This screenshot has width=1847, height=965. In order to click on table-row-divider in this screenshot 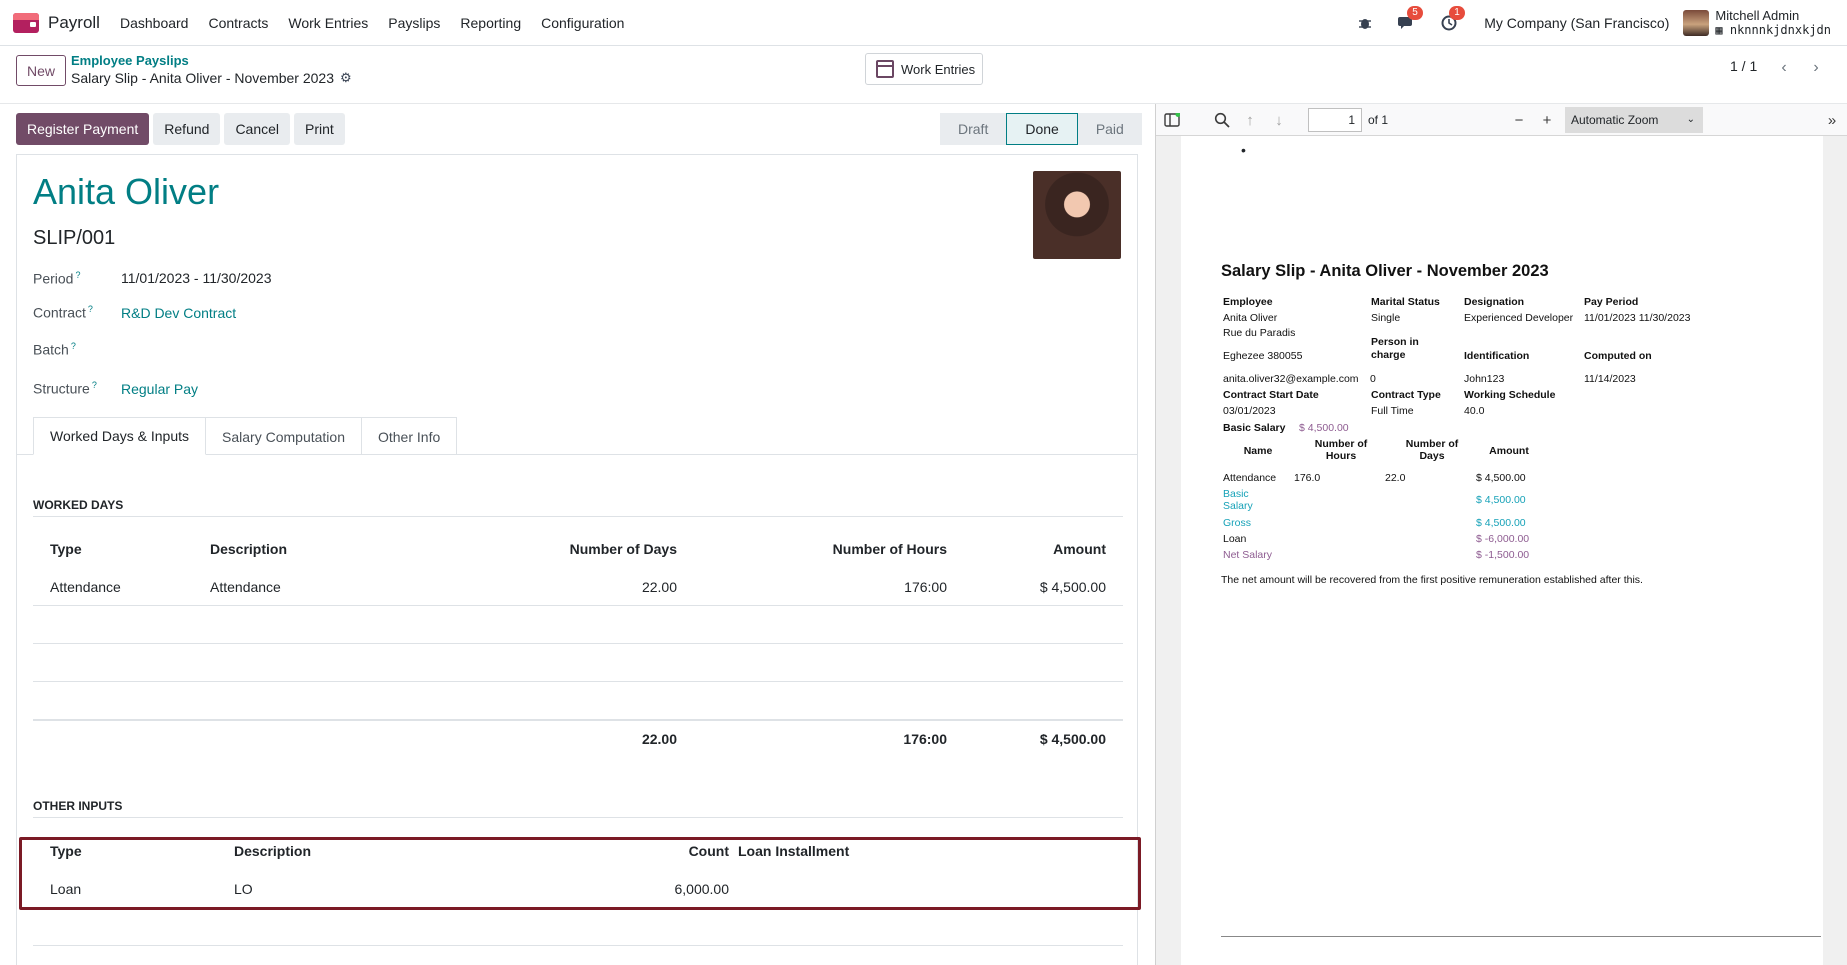, I will do `click(578, 643)`.